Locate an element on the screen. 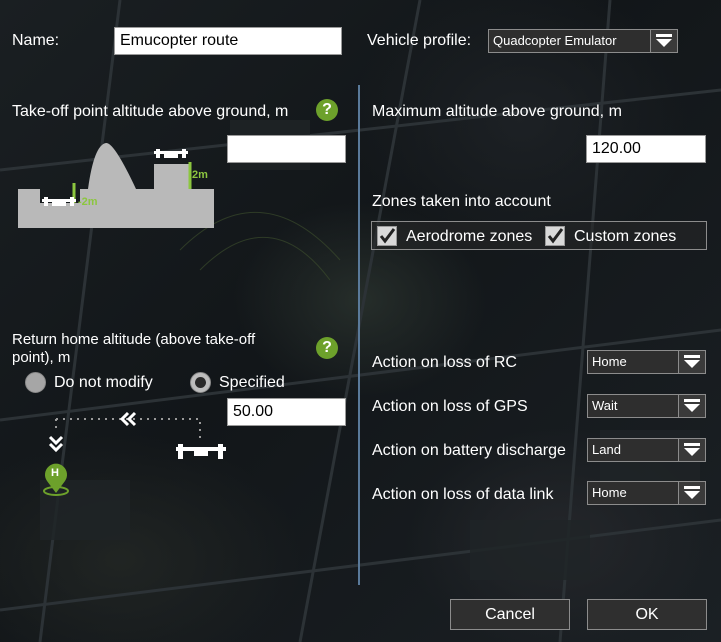 Image resolution: width=721 pixels, height=642 pixels. vehicle-profile-label: Vehicle profile: is located at coordinates (419, 40).